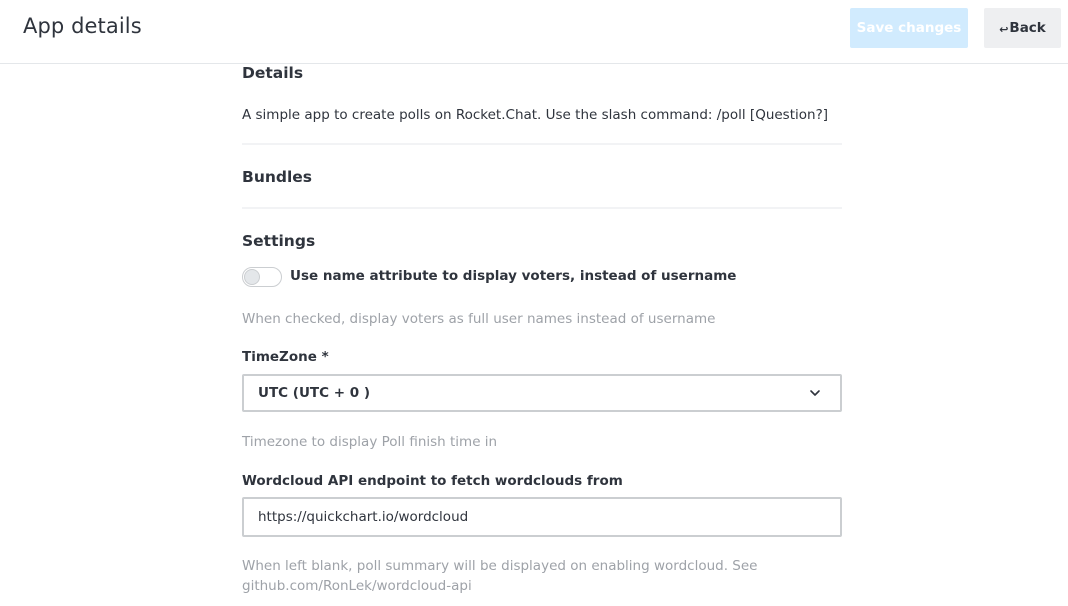 This screenshot has height=606, width=1068. Describe the element at coordinates (1027, 28) in the screenshot. I see `back-button-label: Back` at that location.